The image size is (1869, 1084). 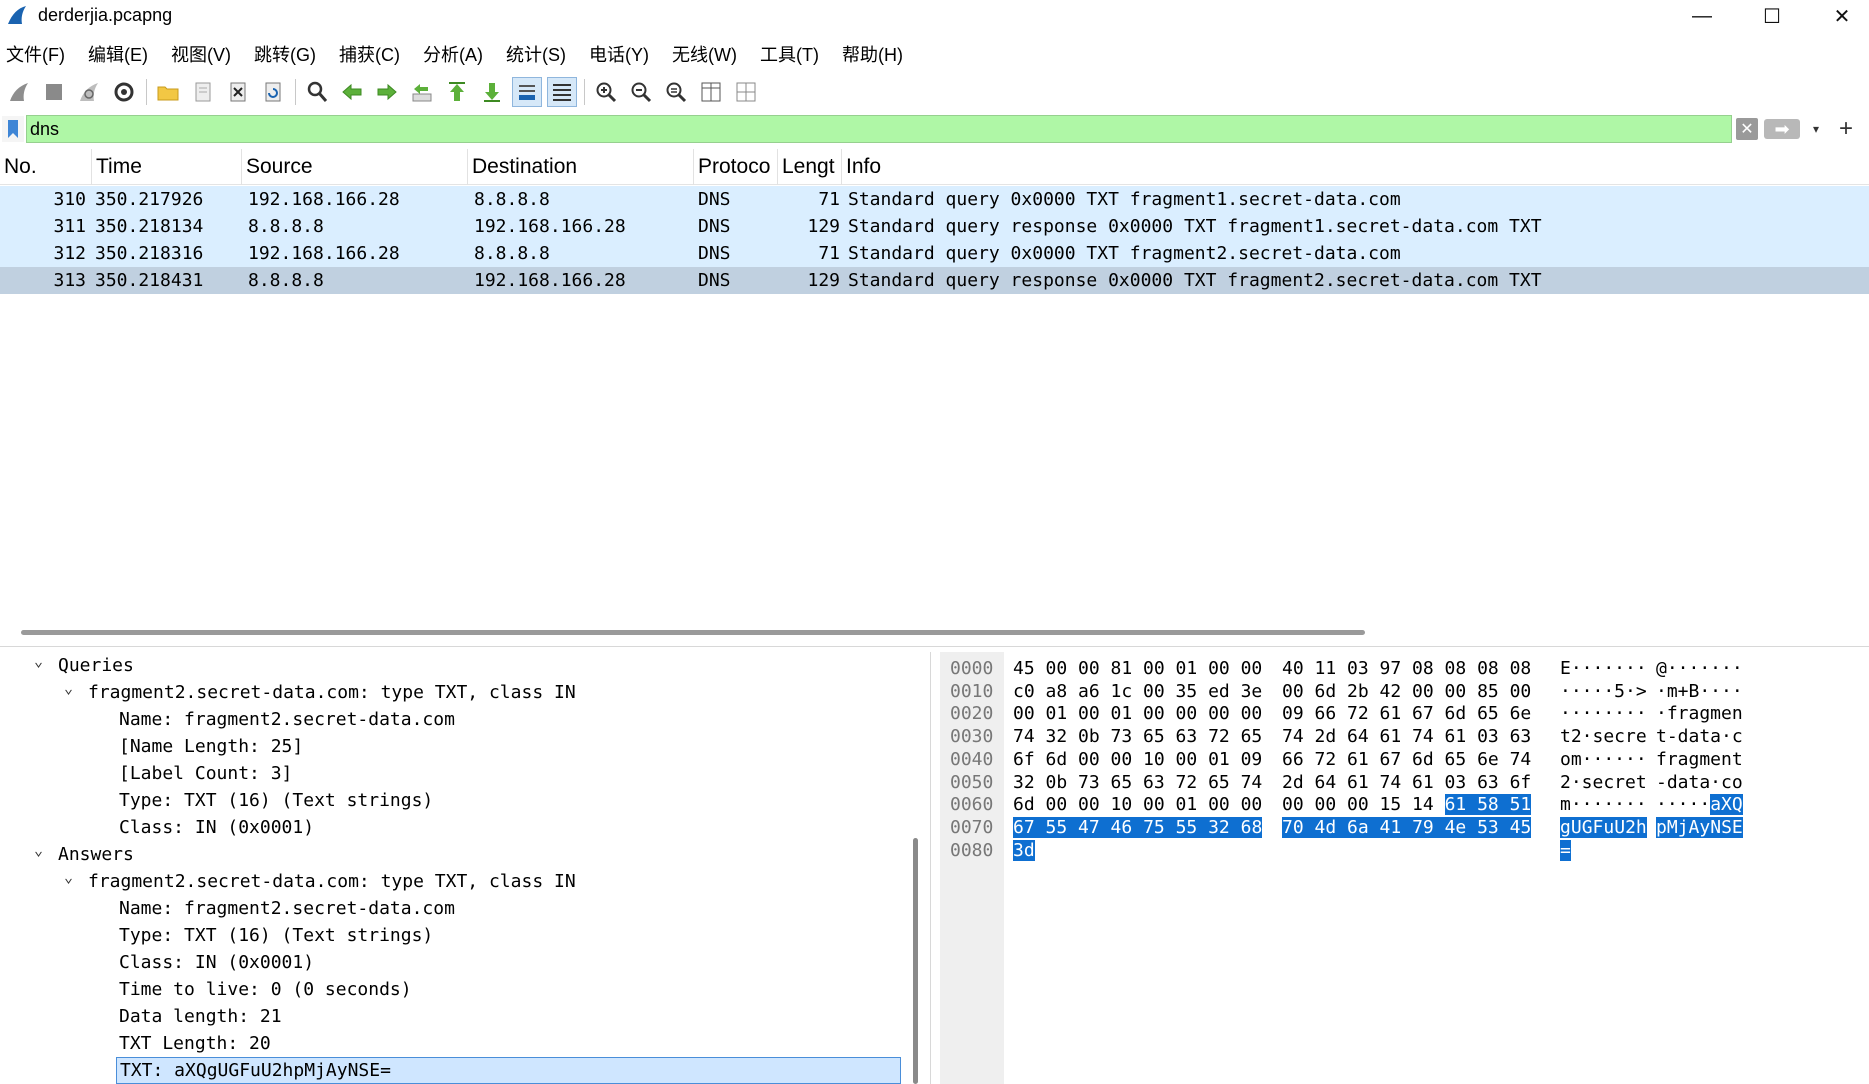 What do you see at coordinates (216, 962) in the screenshot?
I see `details-field: Class: IN (0x0001)` at bounding box center [216, 962].